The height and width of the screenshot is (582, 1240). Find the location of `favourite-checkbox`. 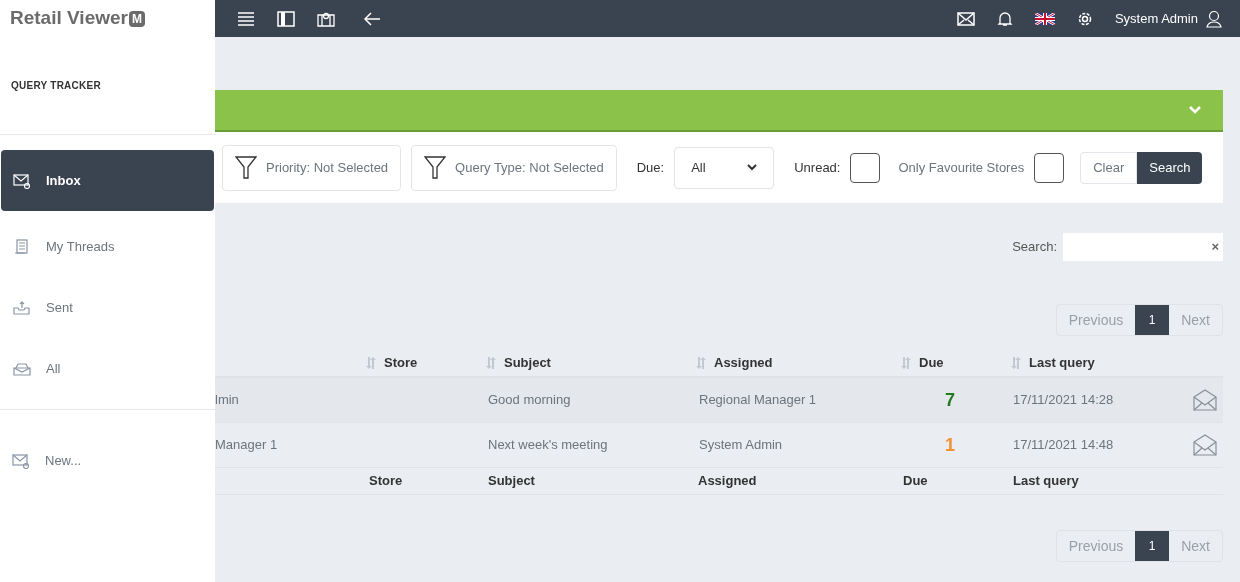

favourite-checkbox is located at coordinates (1049, 167).